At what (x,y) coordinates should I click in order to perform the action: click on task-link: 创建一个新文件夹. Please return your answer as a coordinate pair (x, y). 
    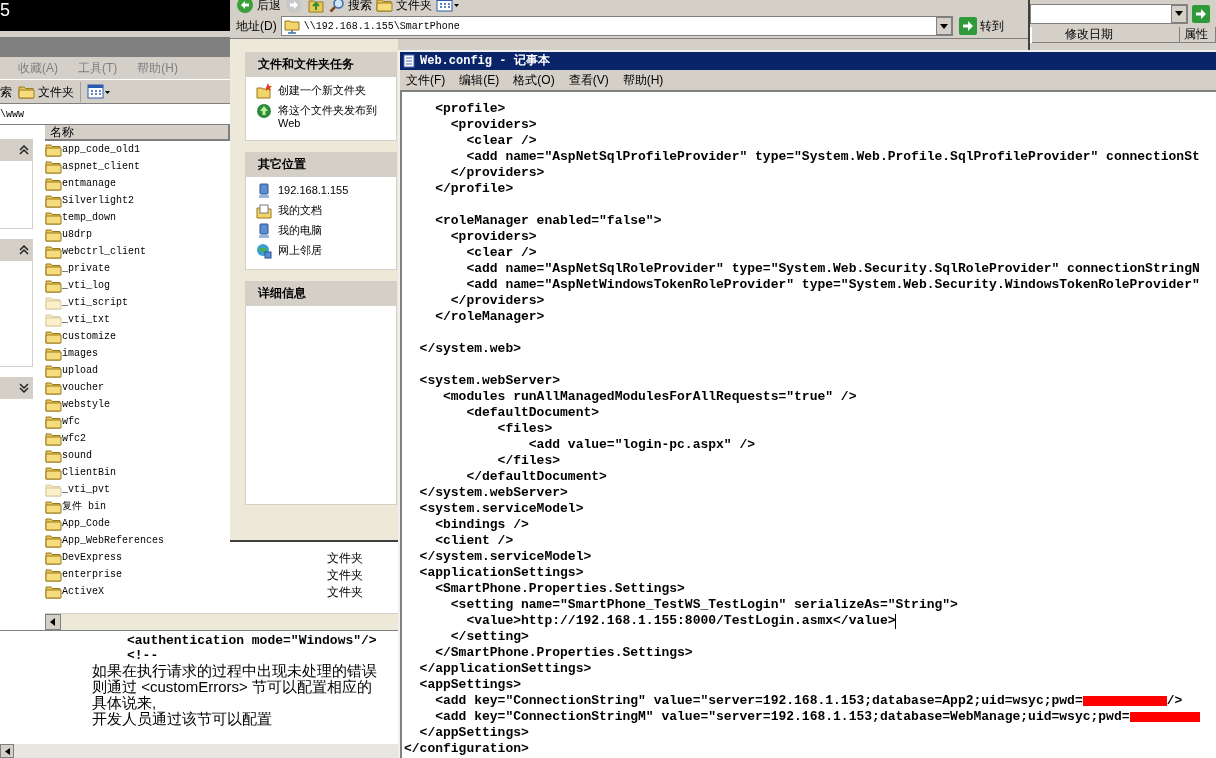
    Looking at the image, I should click on (326, 91).